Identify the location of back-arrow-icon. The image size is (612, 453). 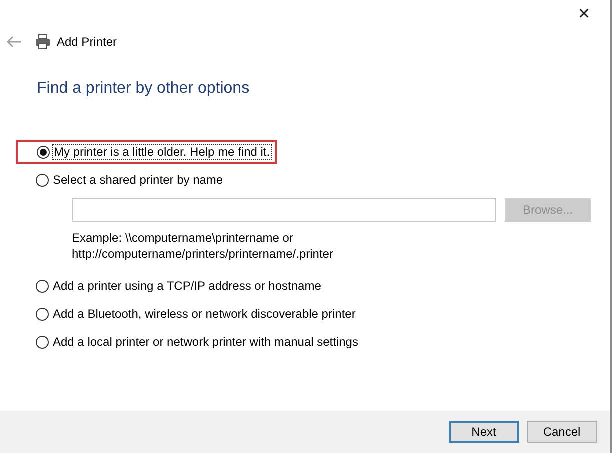
(14, 42).